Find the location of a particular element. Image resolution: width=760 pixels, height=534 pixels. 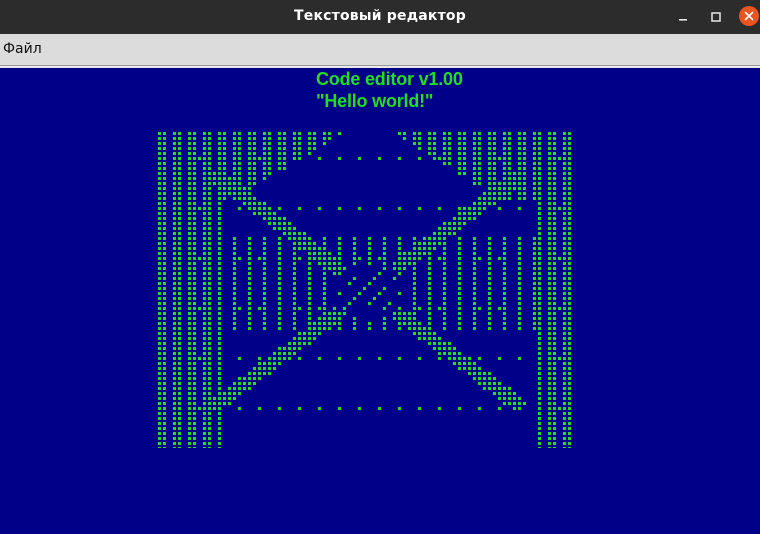

menu-item-file: Файл is located at coordinates (22, 49).